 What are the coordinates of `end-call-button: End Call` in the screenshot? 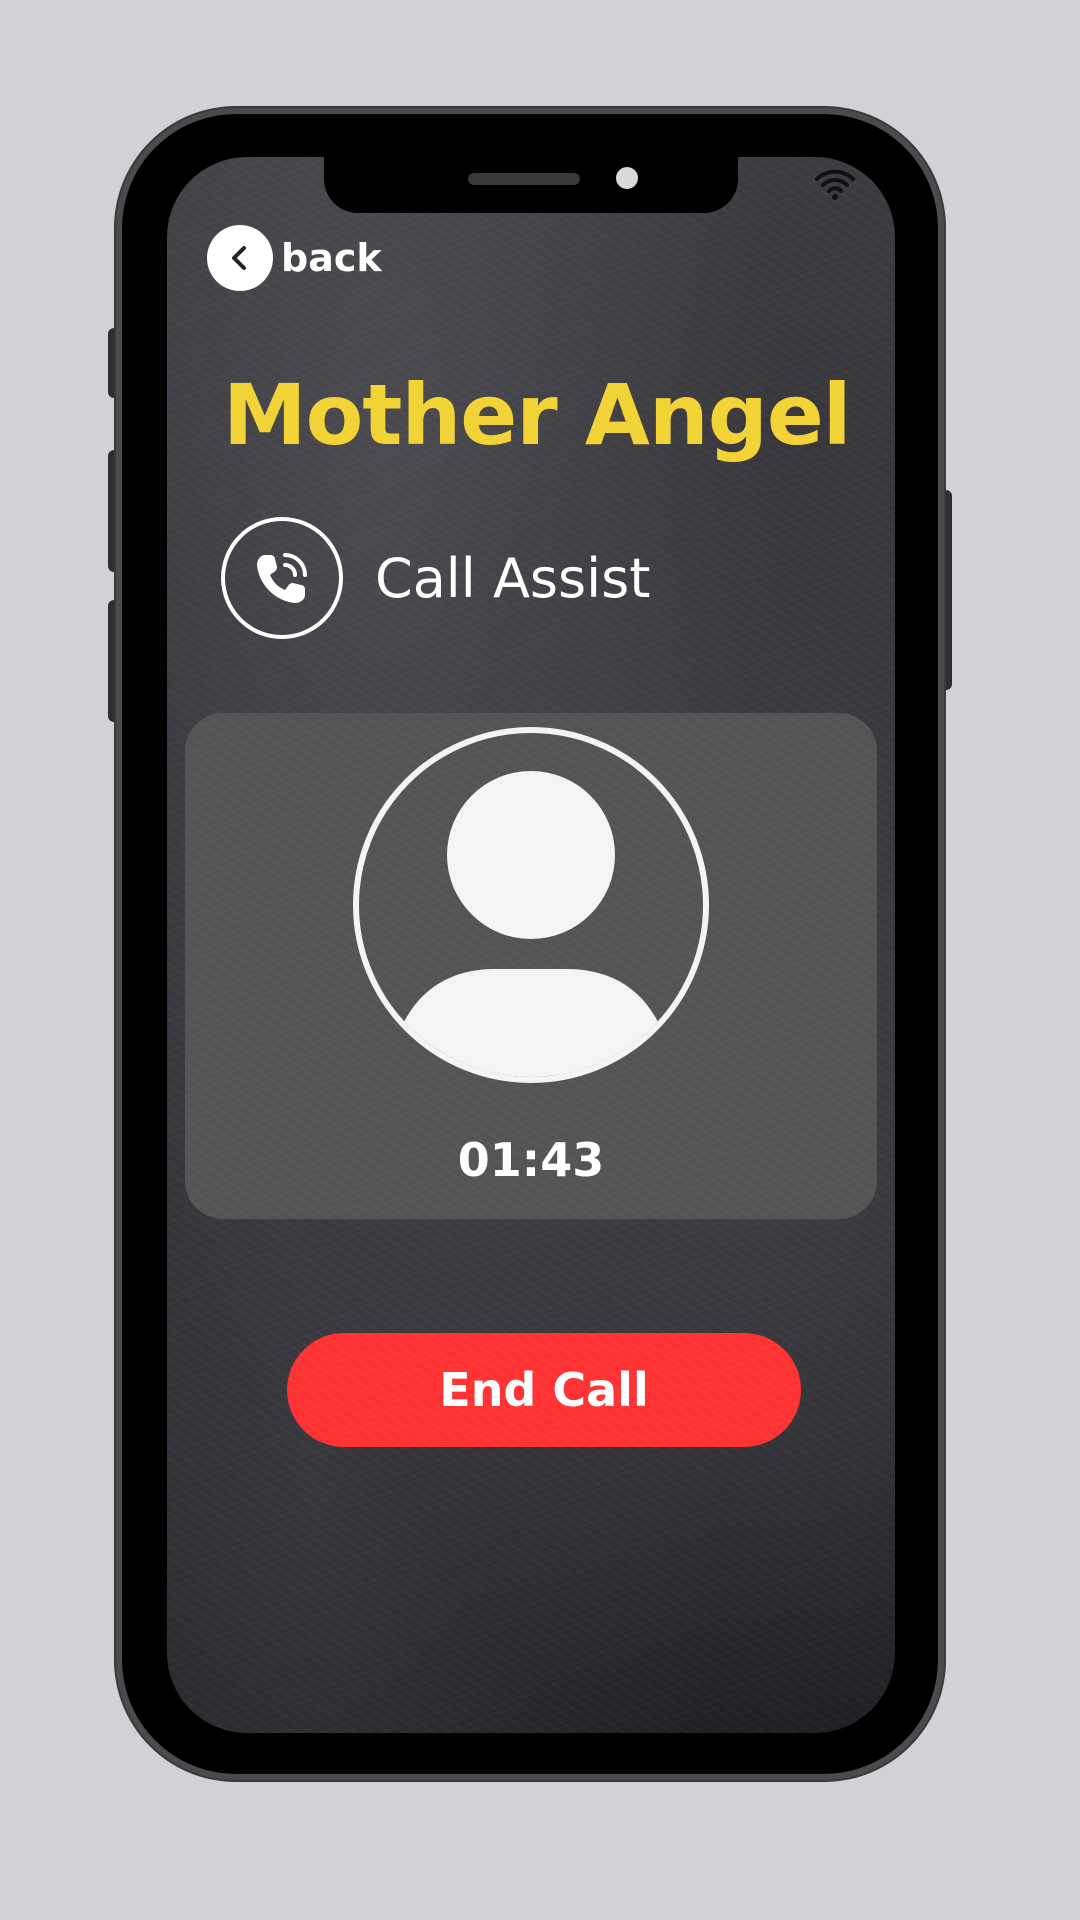 It's located at (544, 1390).